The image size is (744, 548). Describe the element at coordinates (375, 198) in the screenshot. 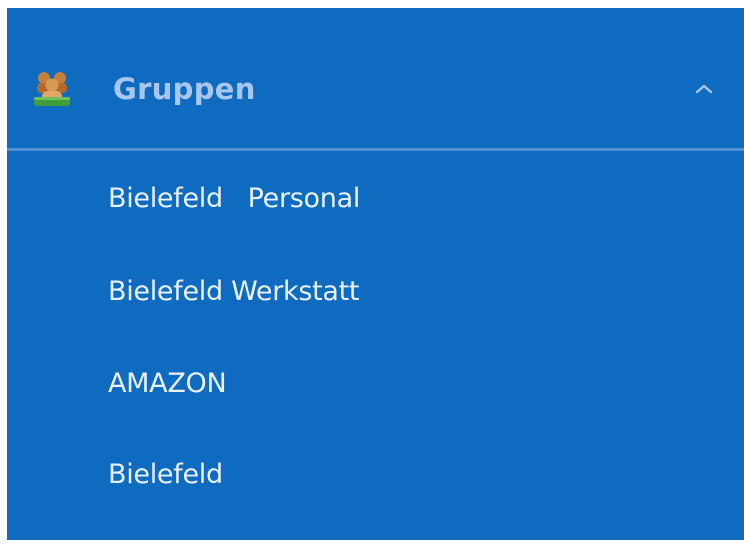

I see `group-item-bielefeld-personal: Bielefeld Personal` at that location.